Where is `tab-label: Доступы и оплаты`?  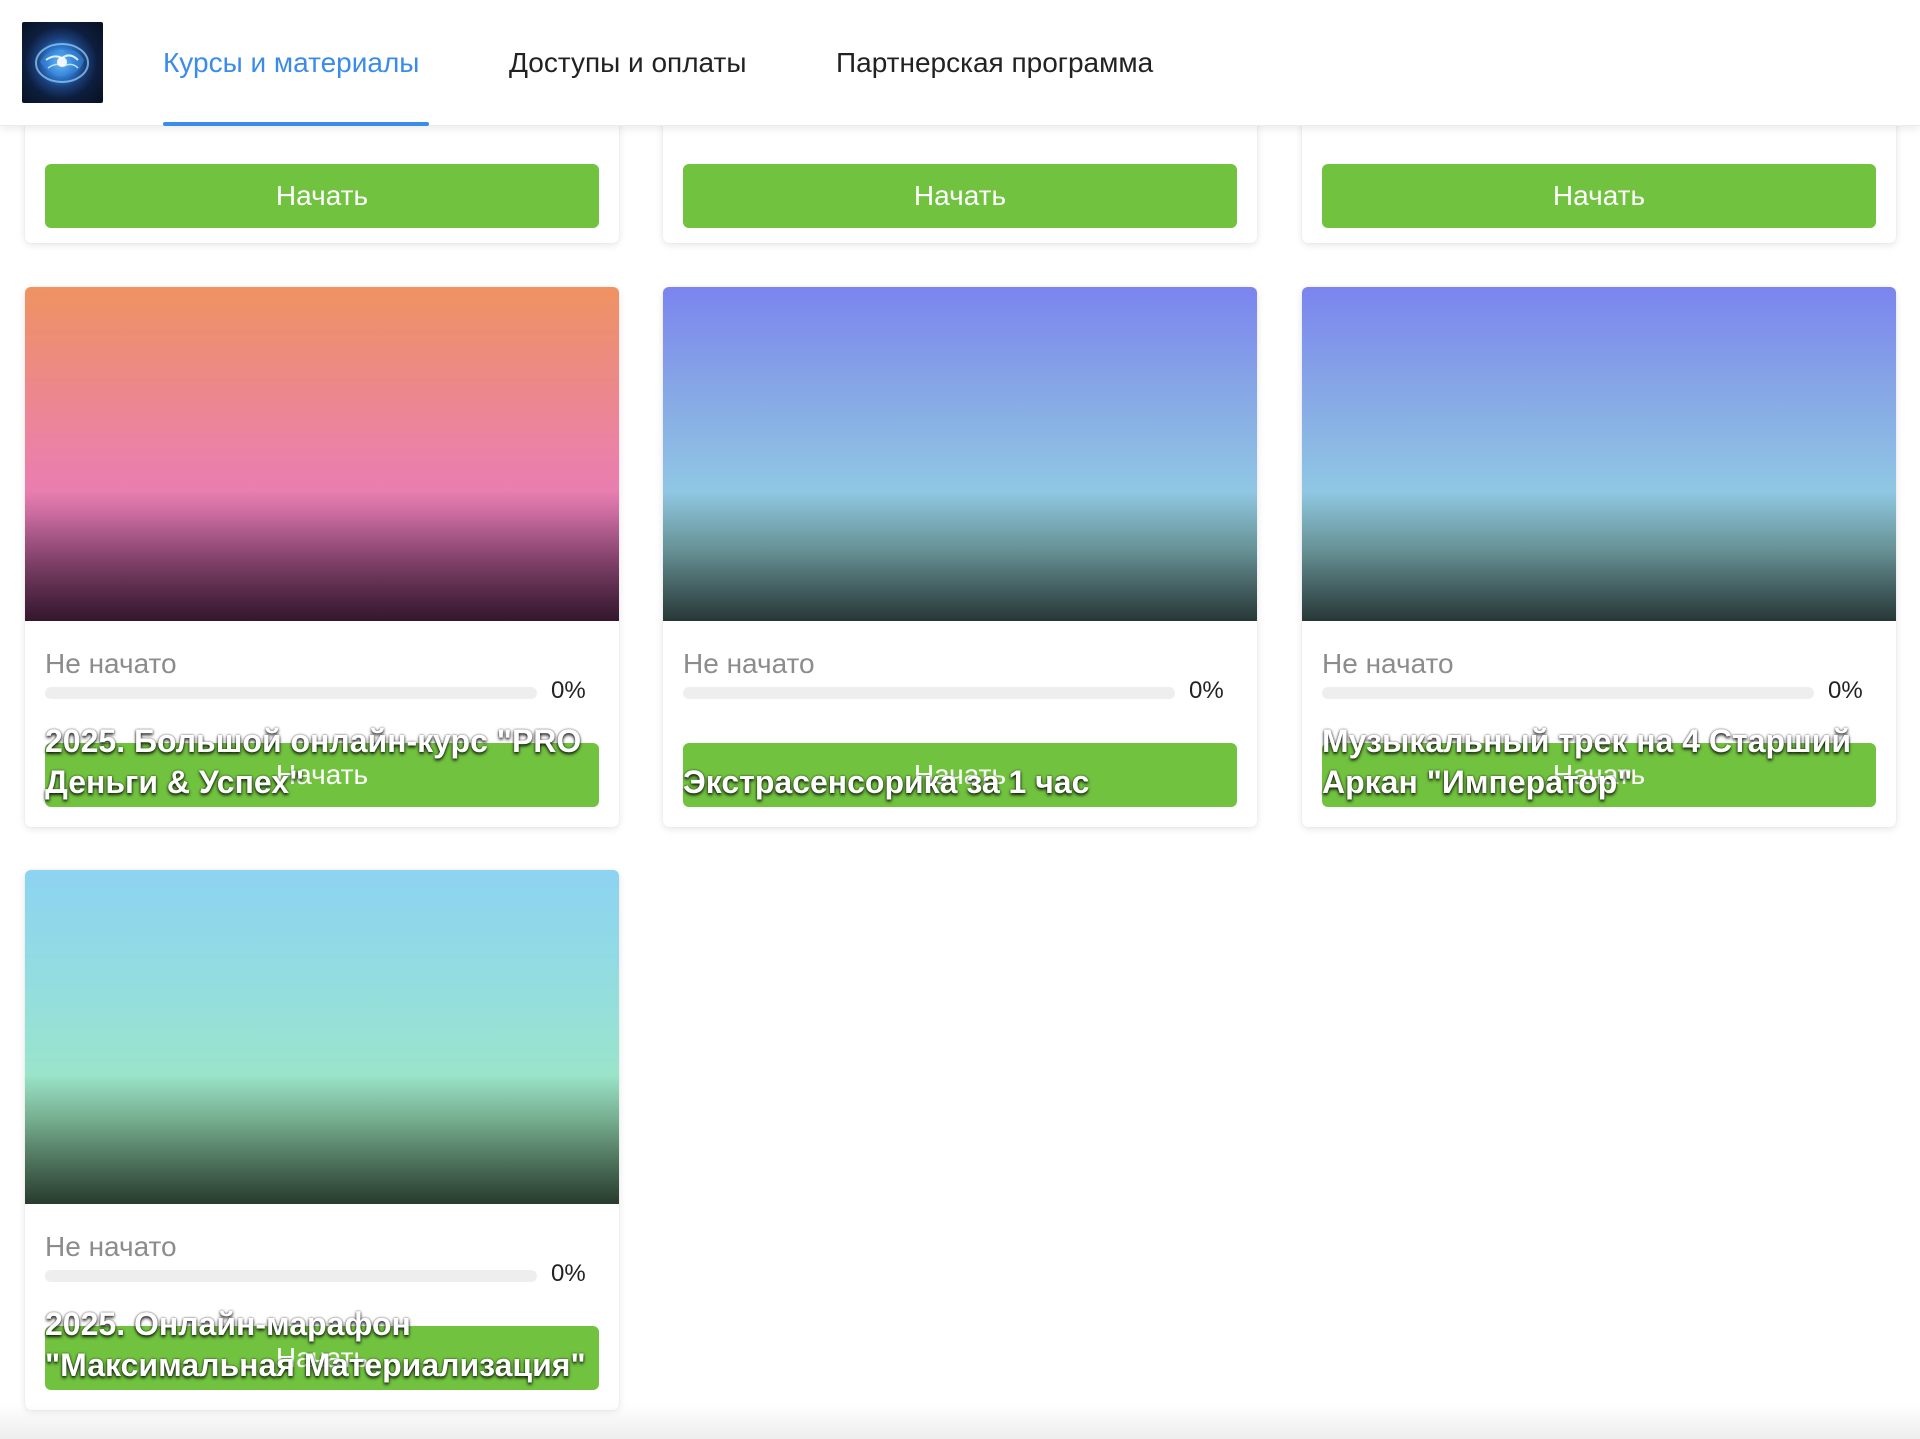 tab-label: Доступы и оплаты is located at coordinates (628, 62).